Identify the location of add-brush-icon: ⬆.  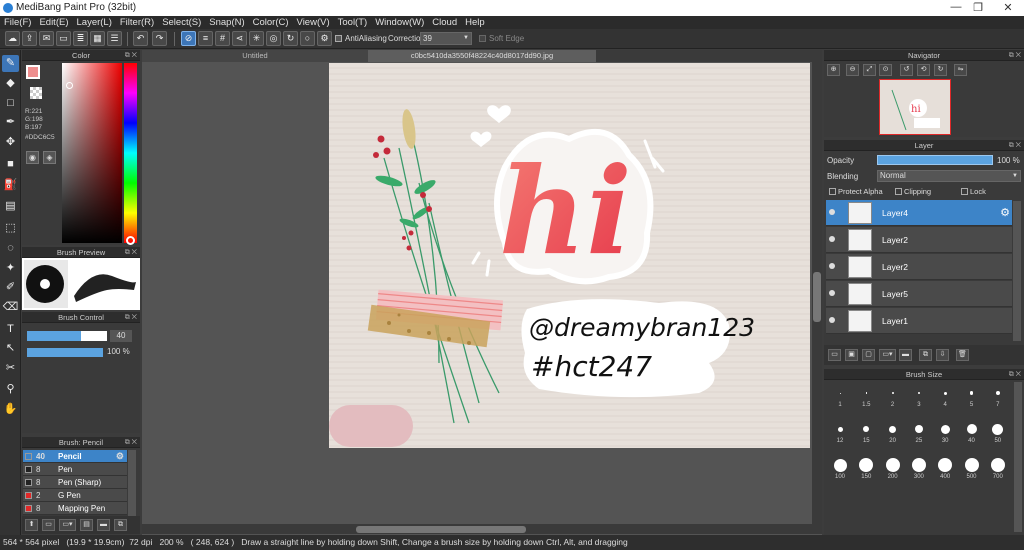
(31, 525).